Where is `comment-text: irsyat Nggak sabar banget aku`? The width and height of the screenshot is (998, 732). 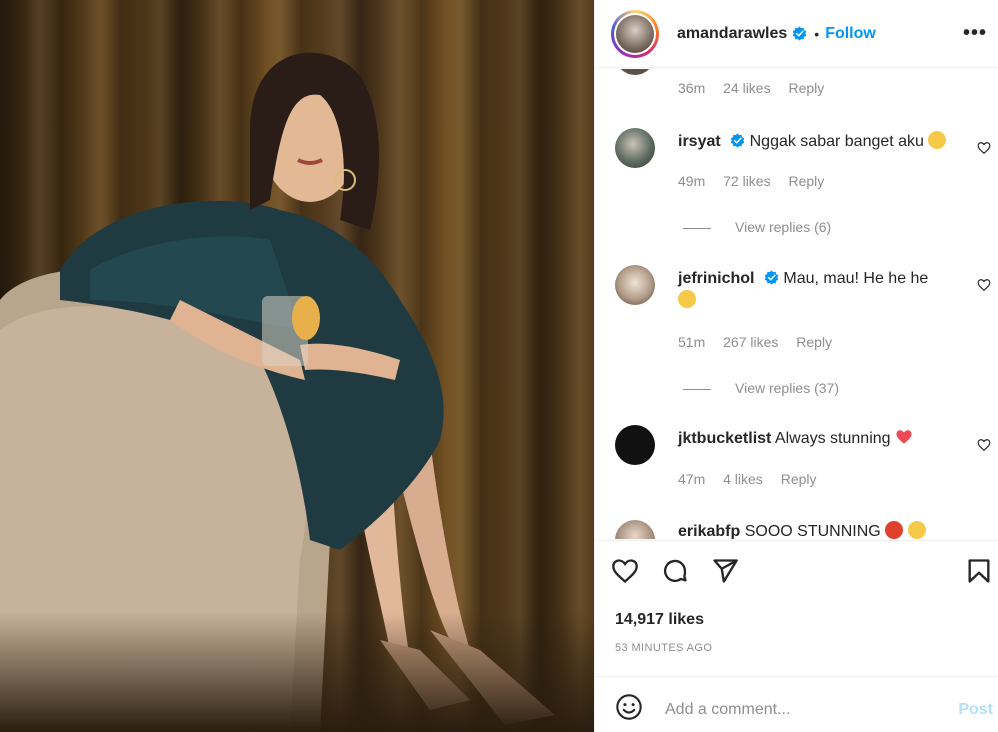
comment-text: irsyat Nggak sabar banget aku is located at coordinates (823, 142).